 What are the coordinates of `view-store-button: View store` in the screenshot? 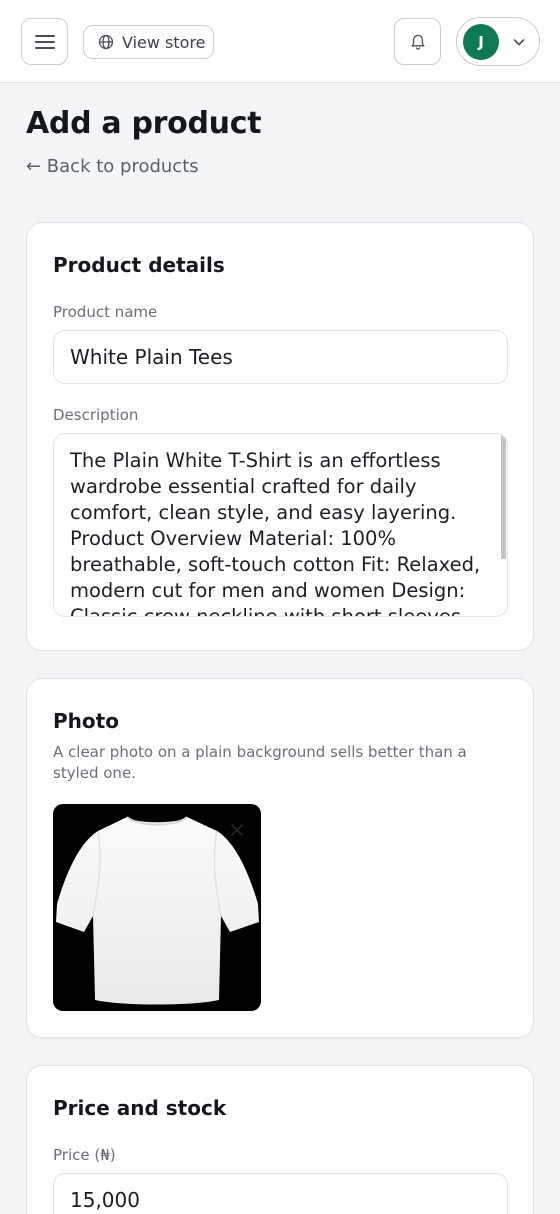 It's located at (148, 42).